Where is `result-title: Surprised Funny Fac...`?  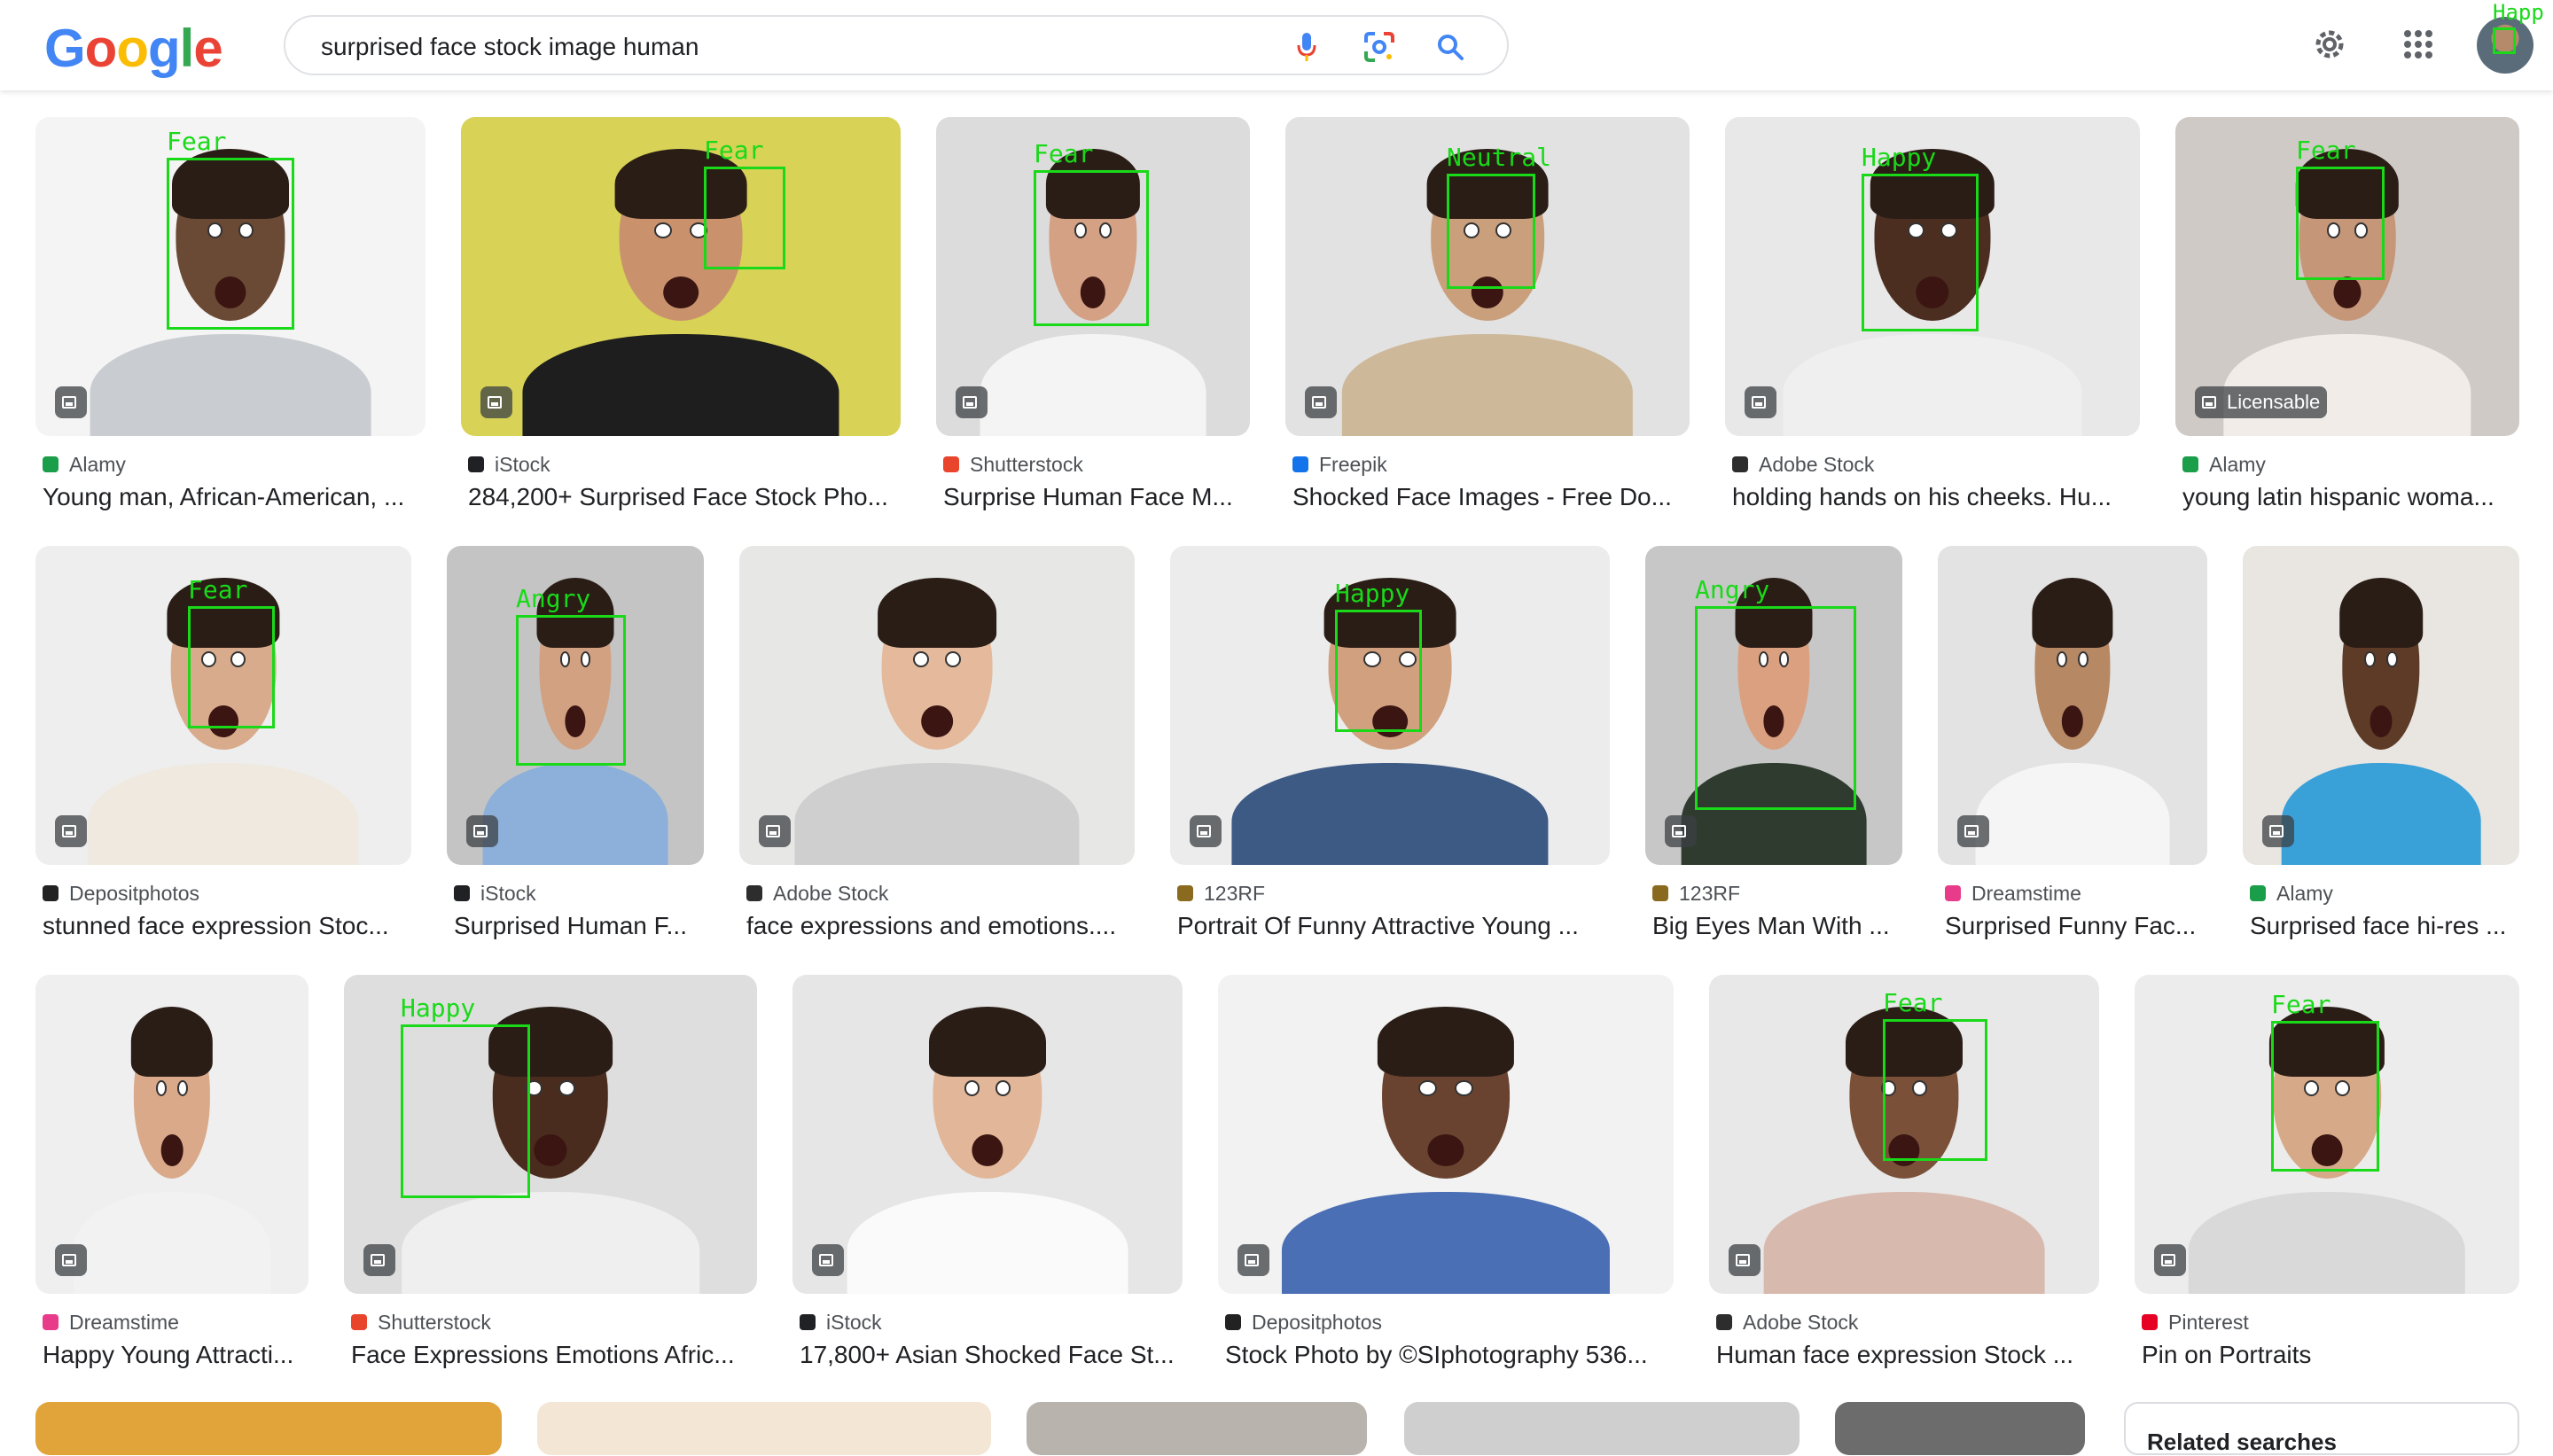
result-title: Surprised Funny Fac... is located at coordinates (2070, 926).